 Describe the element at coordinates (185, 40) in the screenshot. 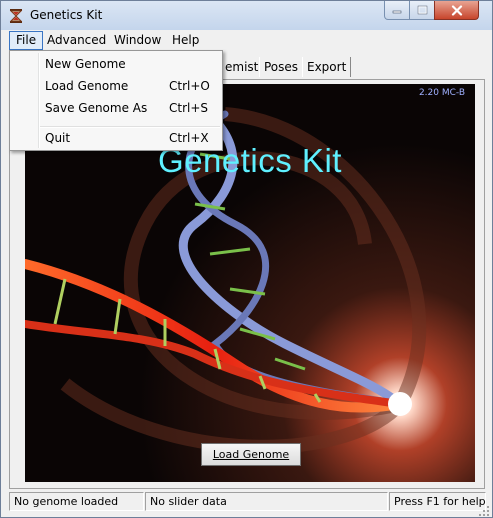

I see `menu-help: Help` at that location.